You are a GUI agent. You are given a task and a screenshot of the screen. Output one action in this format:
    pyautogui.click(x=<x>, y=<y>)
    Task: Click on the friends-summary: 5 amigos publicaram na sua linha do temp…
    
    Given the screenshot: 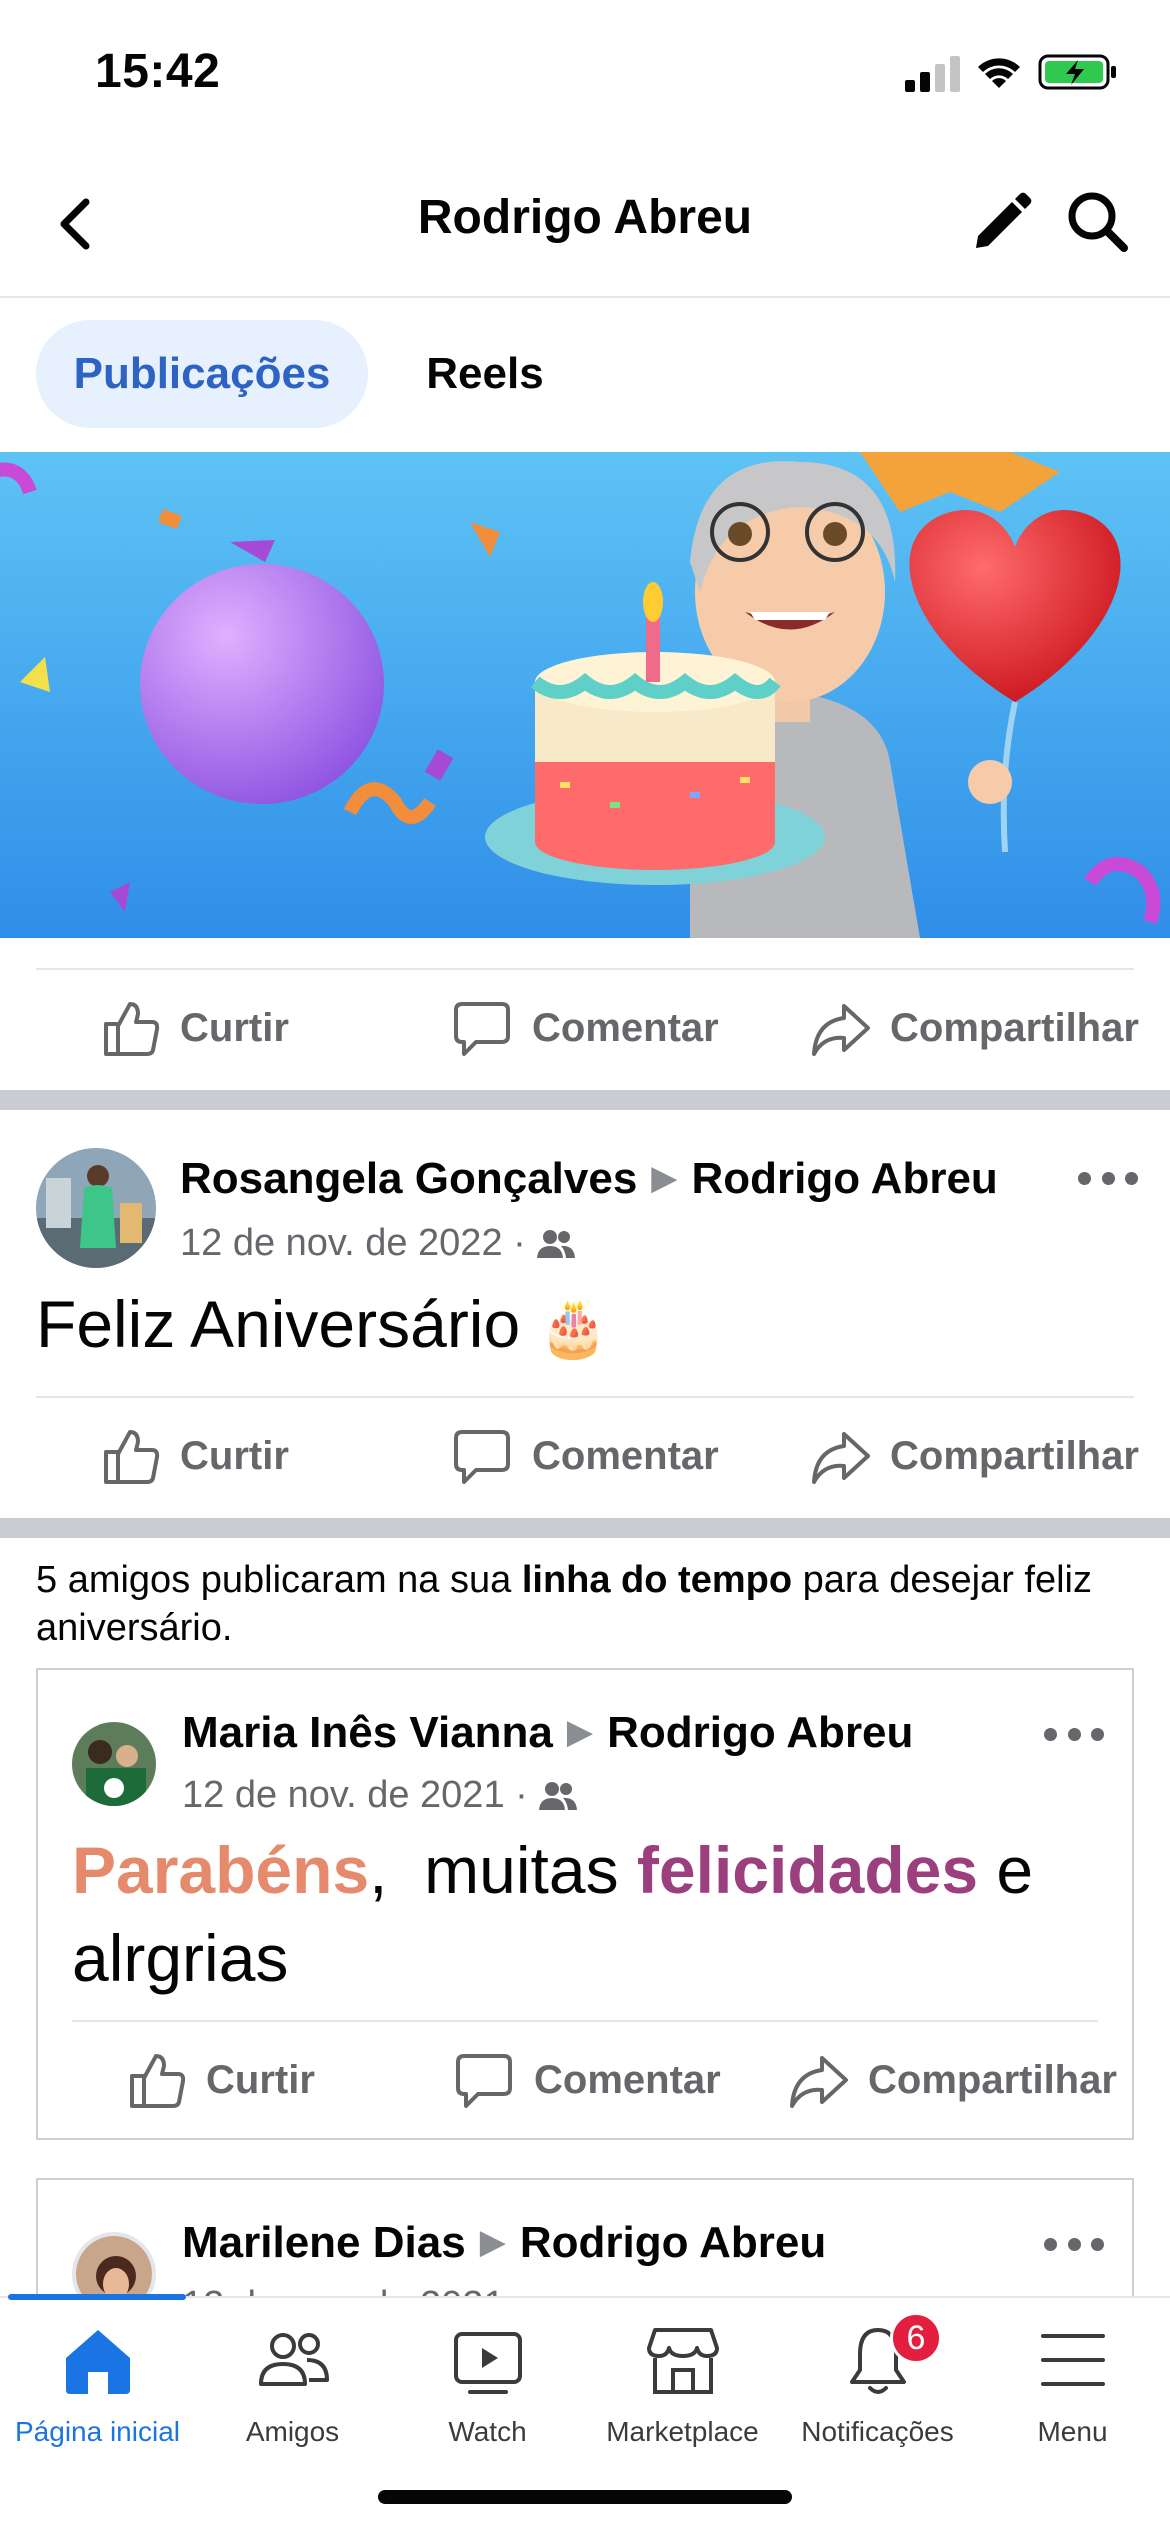 What is the action you would take?
    pyautogui.click(x=586, y=1604)
    